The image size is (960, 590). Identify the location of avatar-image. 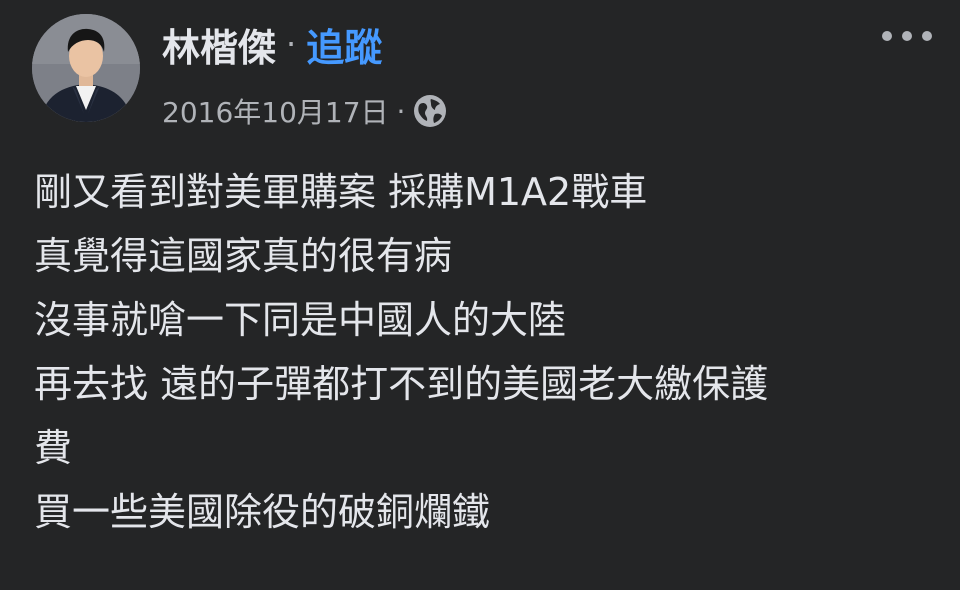
(86, 68).